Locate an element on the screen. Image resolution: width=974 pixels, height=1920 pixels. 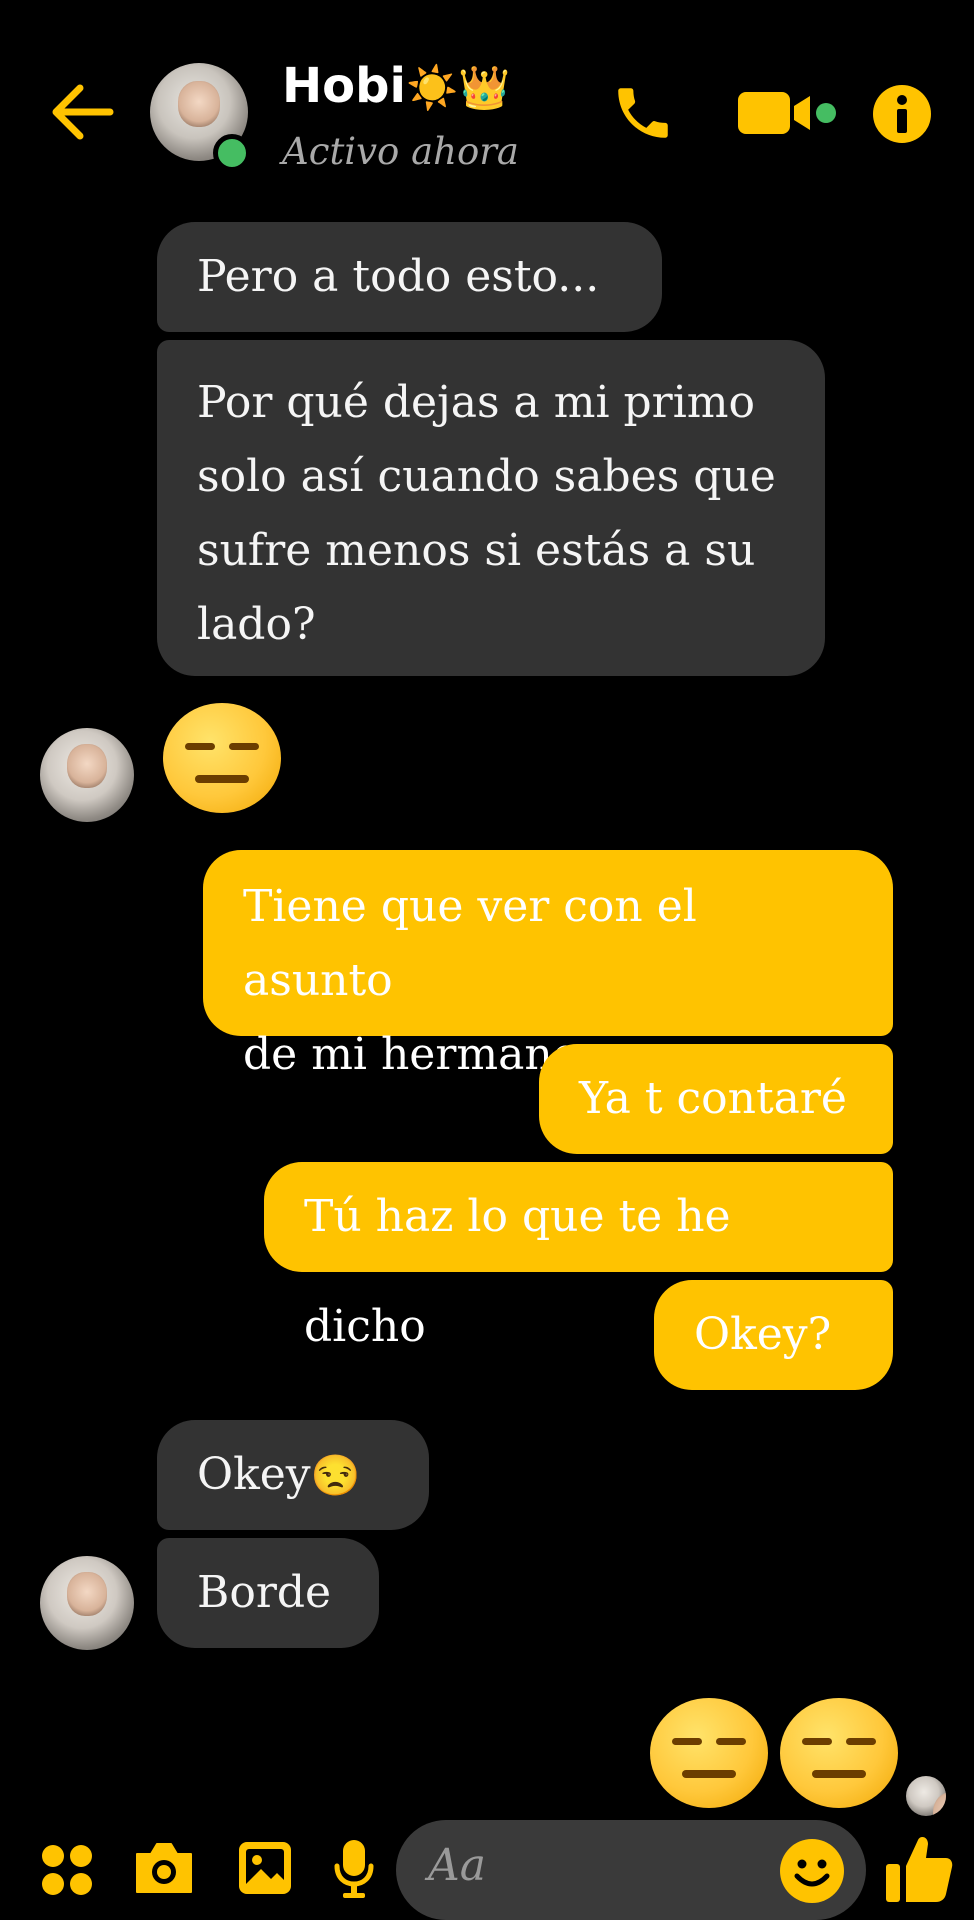
camera-icon is located at coordinates (164, 1868).